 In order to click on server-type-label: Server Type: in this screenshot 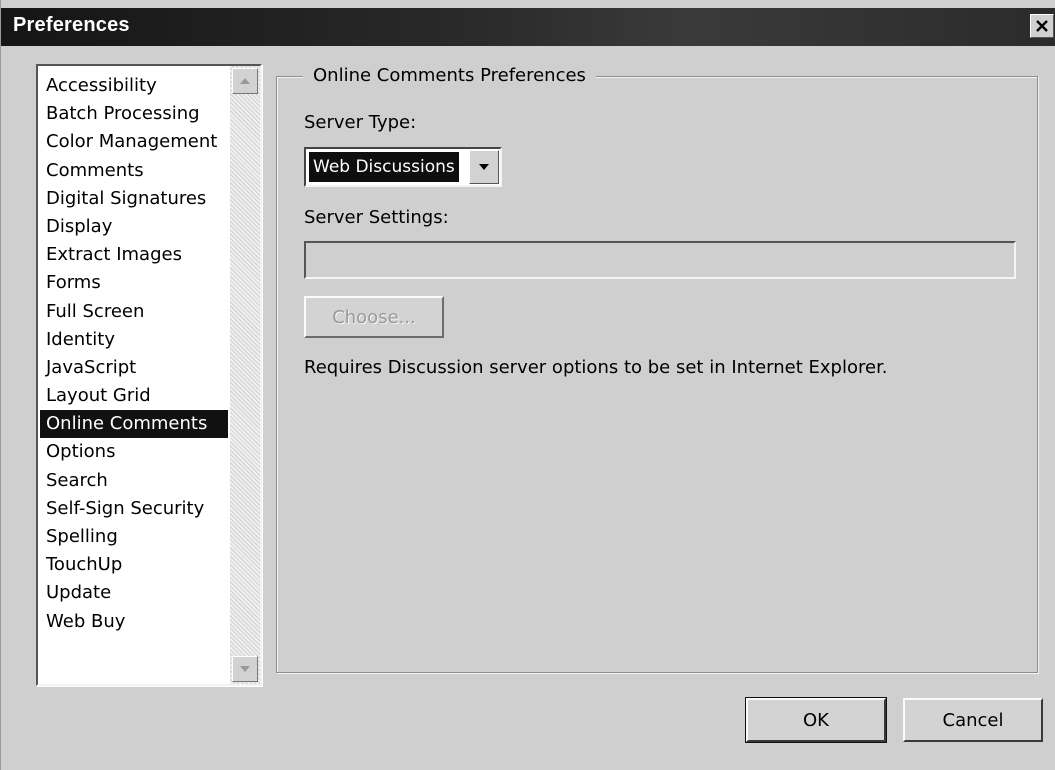, I will do `click(360, 122)`.